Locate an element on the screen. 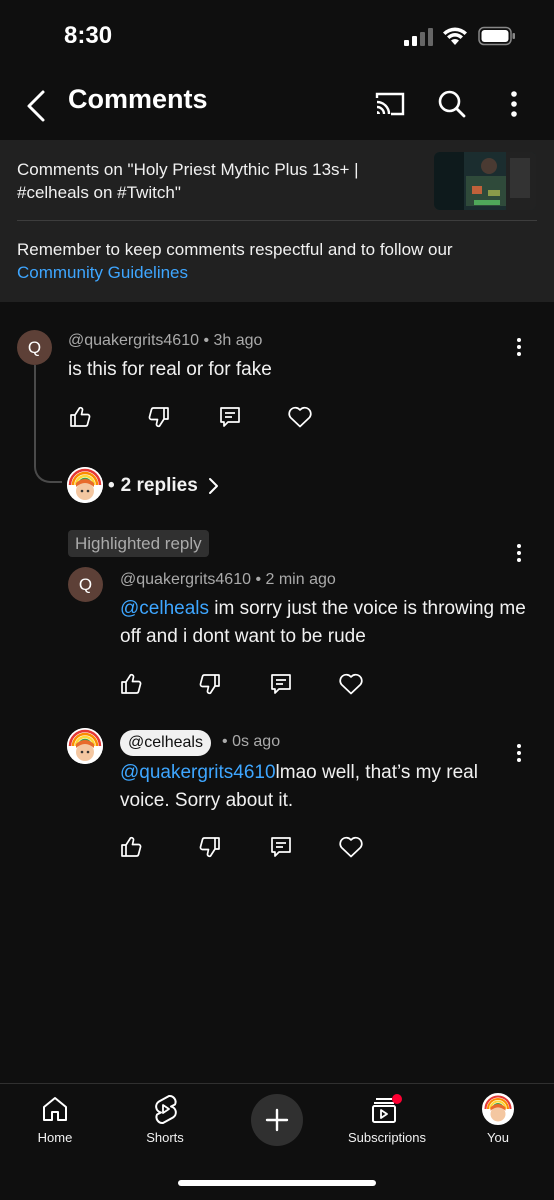 This screenshot has width=554, height=1200. comment-meta: @quakergrits4610 • 3h ago is located at coordinates (165, 341).